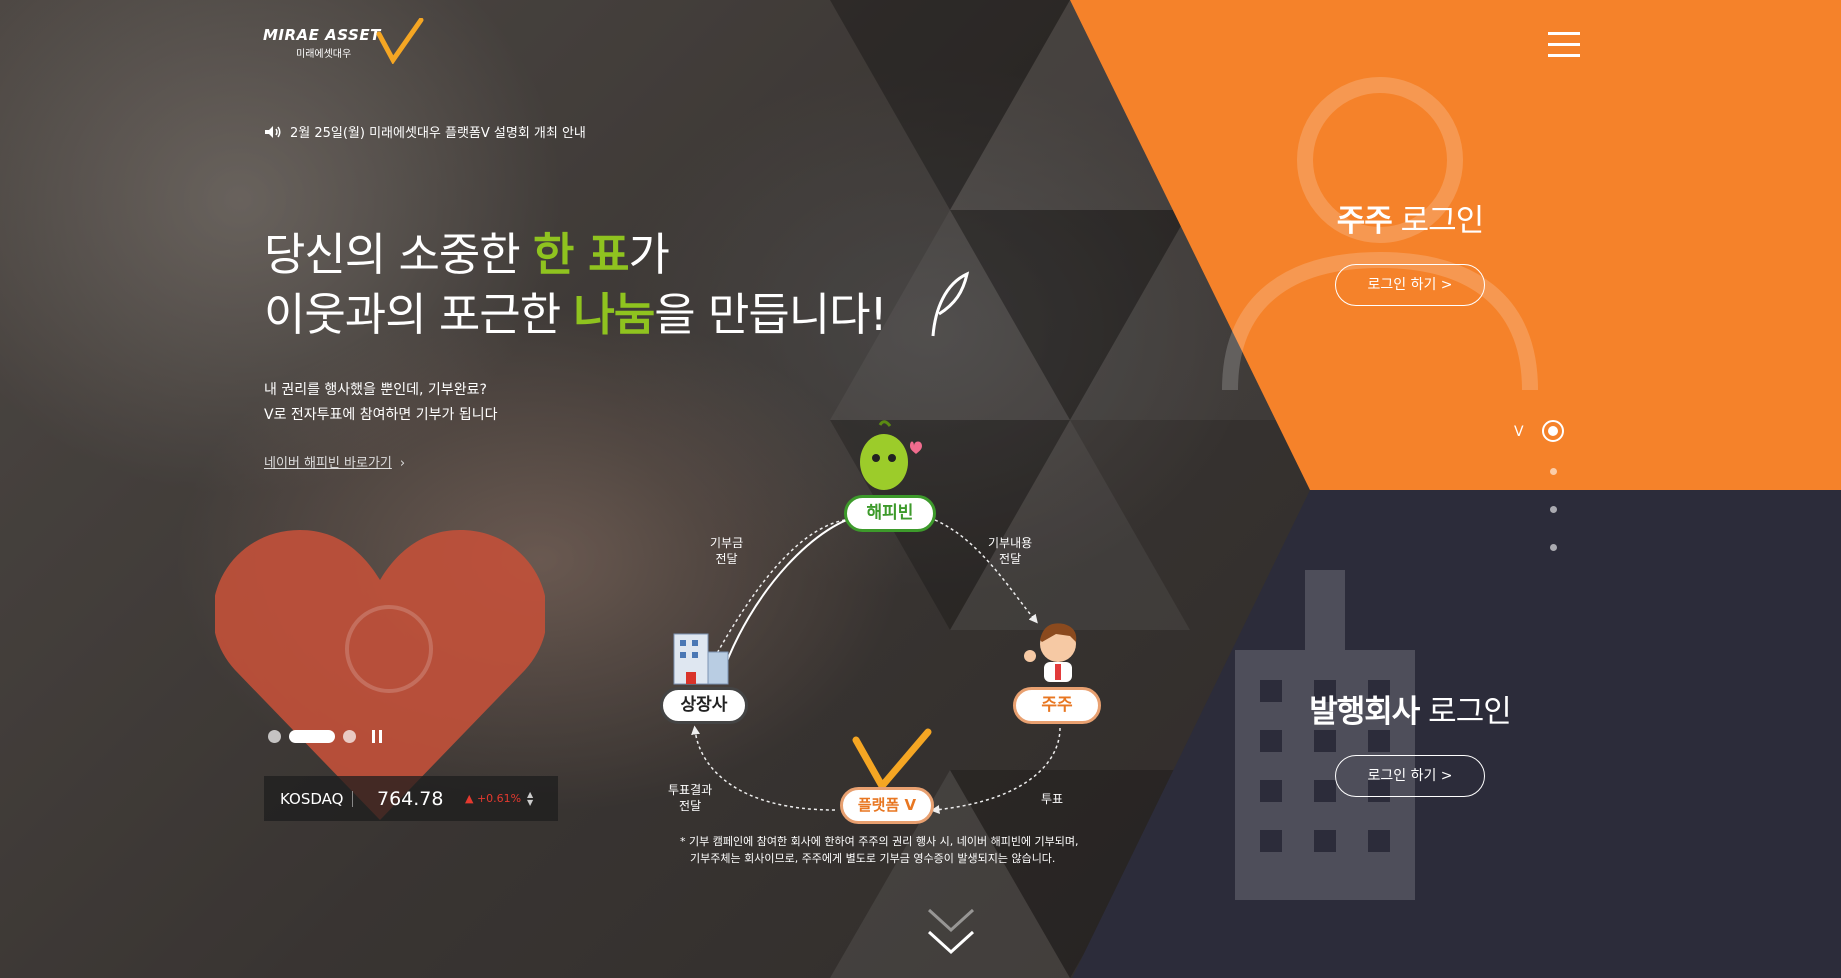 This screenshot has width=1841, height=978. What do you see at coordinates (727, 543) in the screenshot?
I see `label-line: 기부금` at bounding box center [727, 543].